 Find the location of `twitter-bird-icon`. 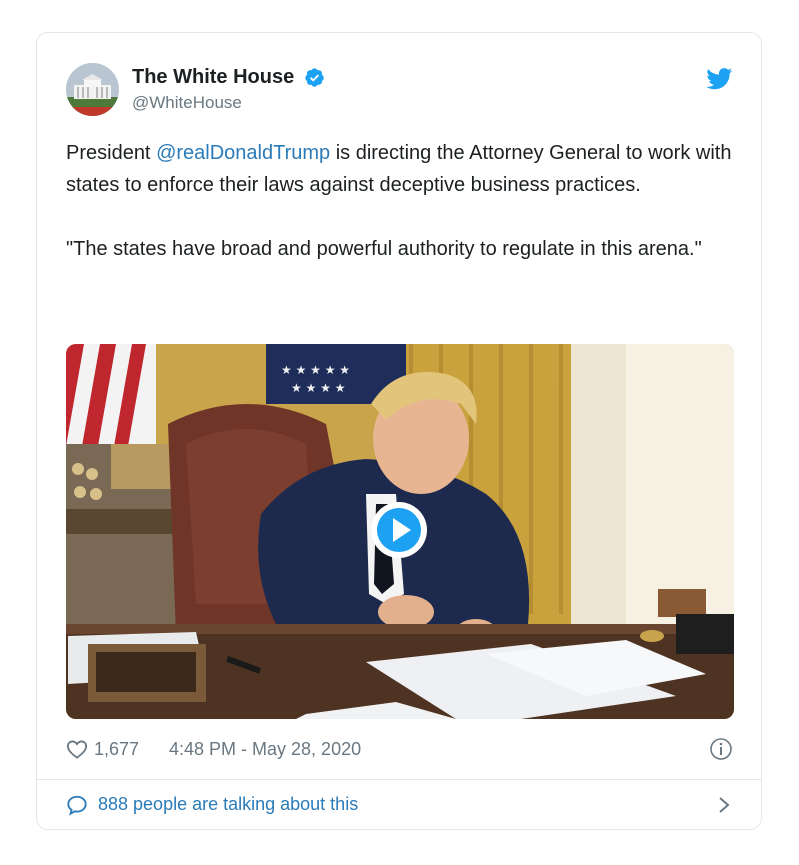

twitter-bird-icon is located at coordinates (719, 79).